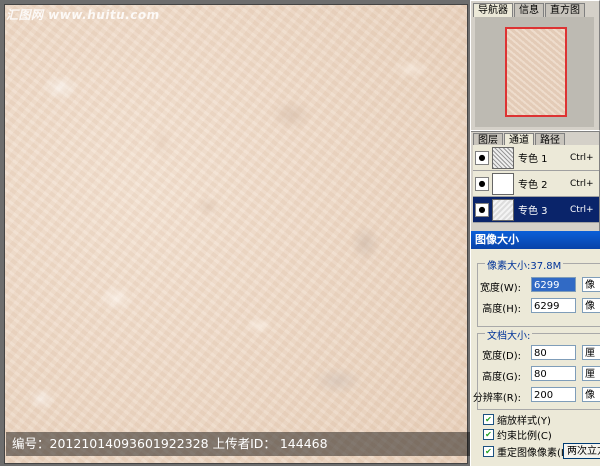  What do you see at coordinates (533, 159) in the screenshot?
I see `channel-name: 专色 1` at bounding box center [533, 159].